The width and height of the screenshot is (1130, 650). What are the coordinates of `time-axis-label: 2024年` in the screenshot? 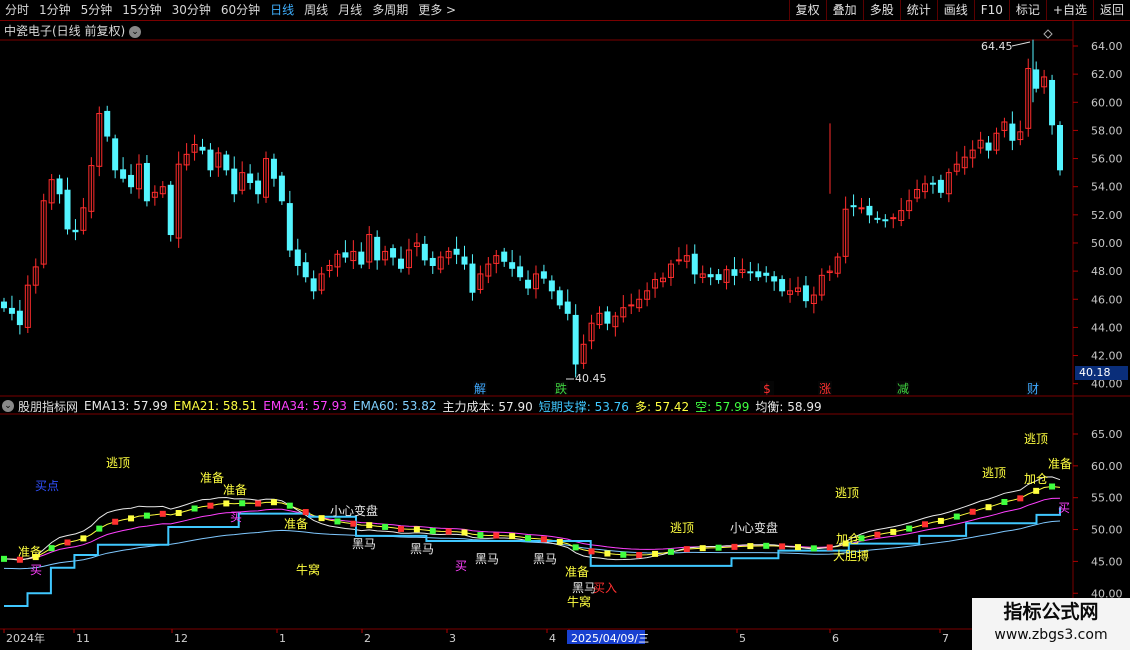 It's located at (25, 638).